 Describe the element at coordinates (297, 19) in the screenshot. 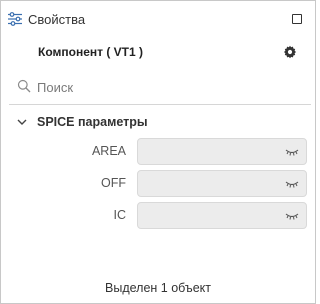

I see `maximize-icon` at that location.